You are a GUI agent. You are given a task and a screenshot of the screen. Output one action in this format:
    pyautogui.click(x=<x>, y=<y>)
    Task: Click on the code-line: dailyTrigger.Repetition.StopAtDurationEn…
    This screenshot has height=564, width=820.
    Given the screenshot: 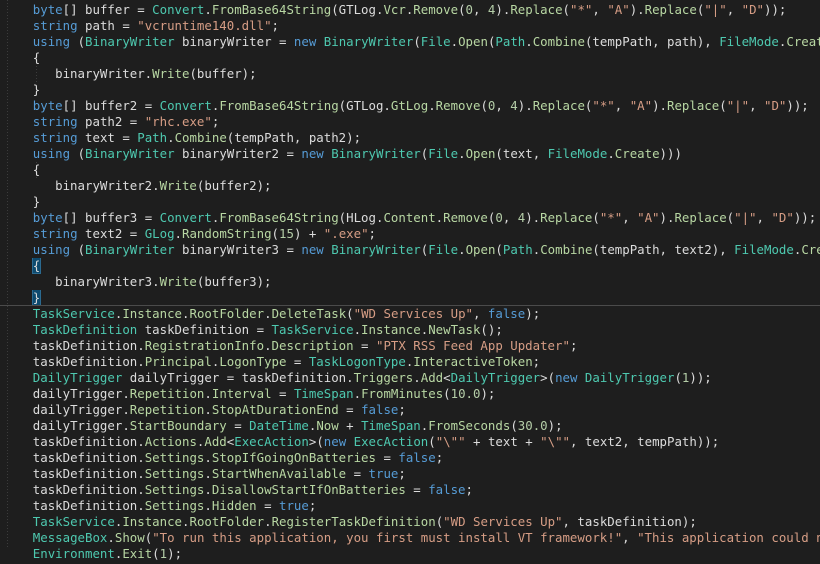 What is the action you would take?
    pyautogui.click(x=410, y=410)
    